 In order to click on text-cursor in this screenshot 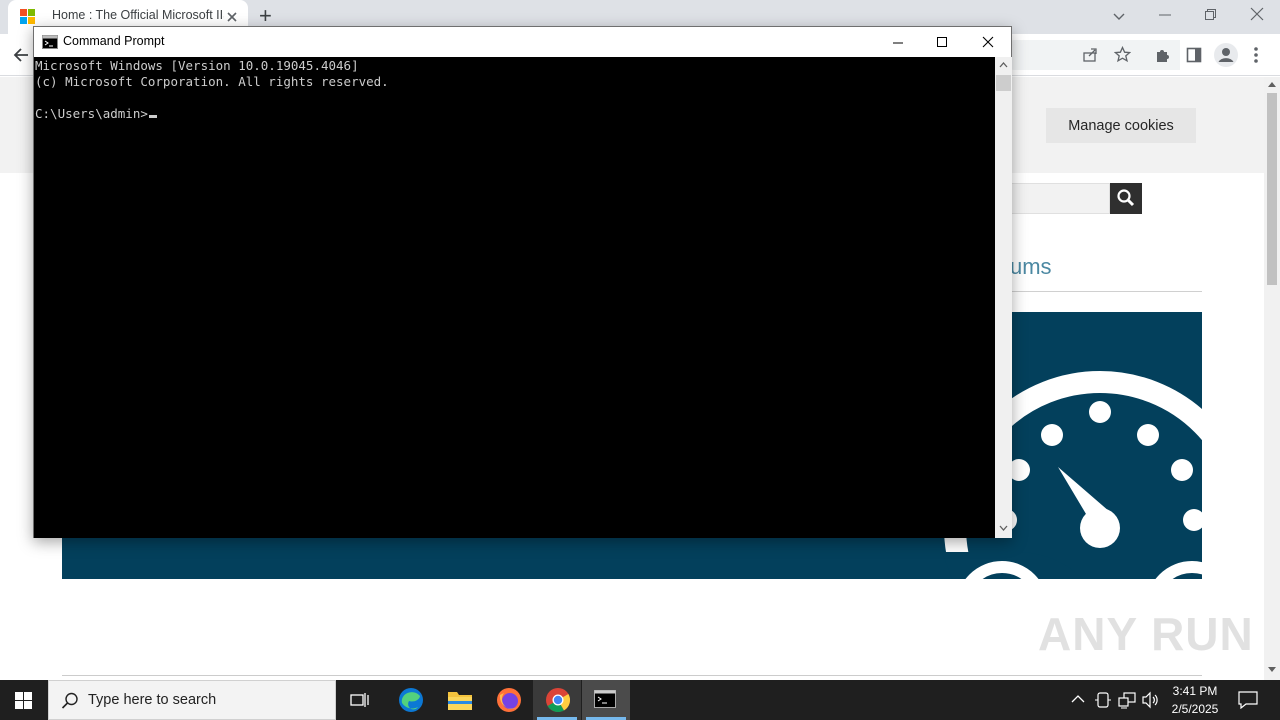, I will do `click(152, 116)`.